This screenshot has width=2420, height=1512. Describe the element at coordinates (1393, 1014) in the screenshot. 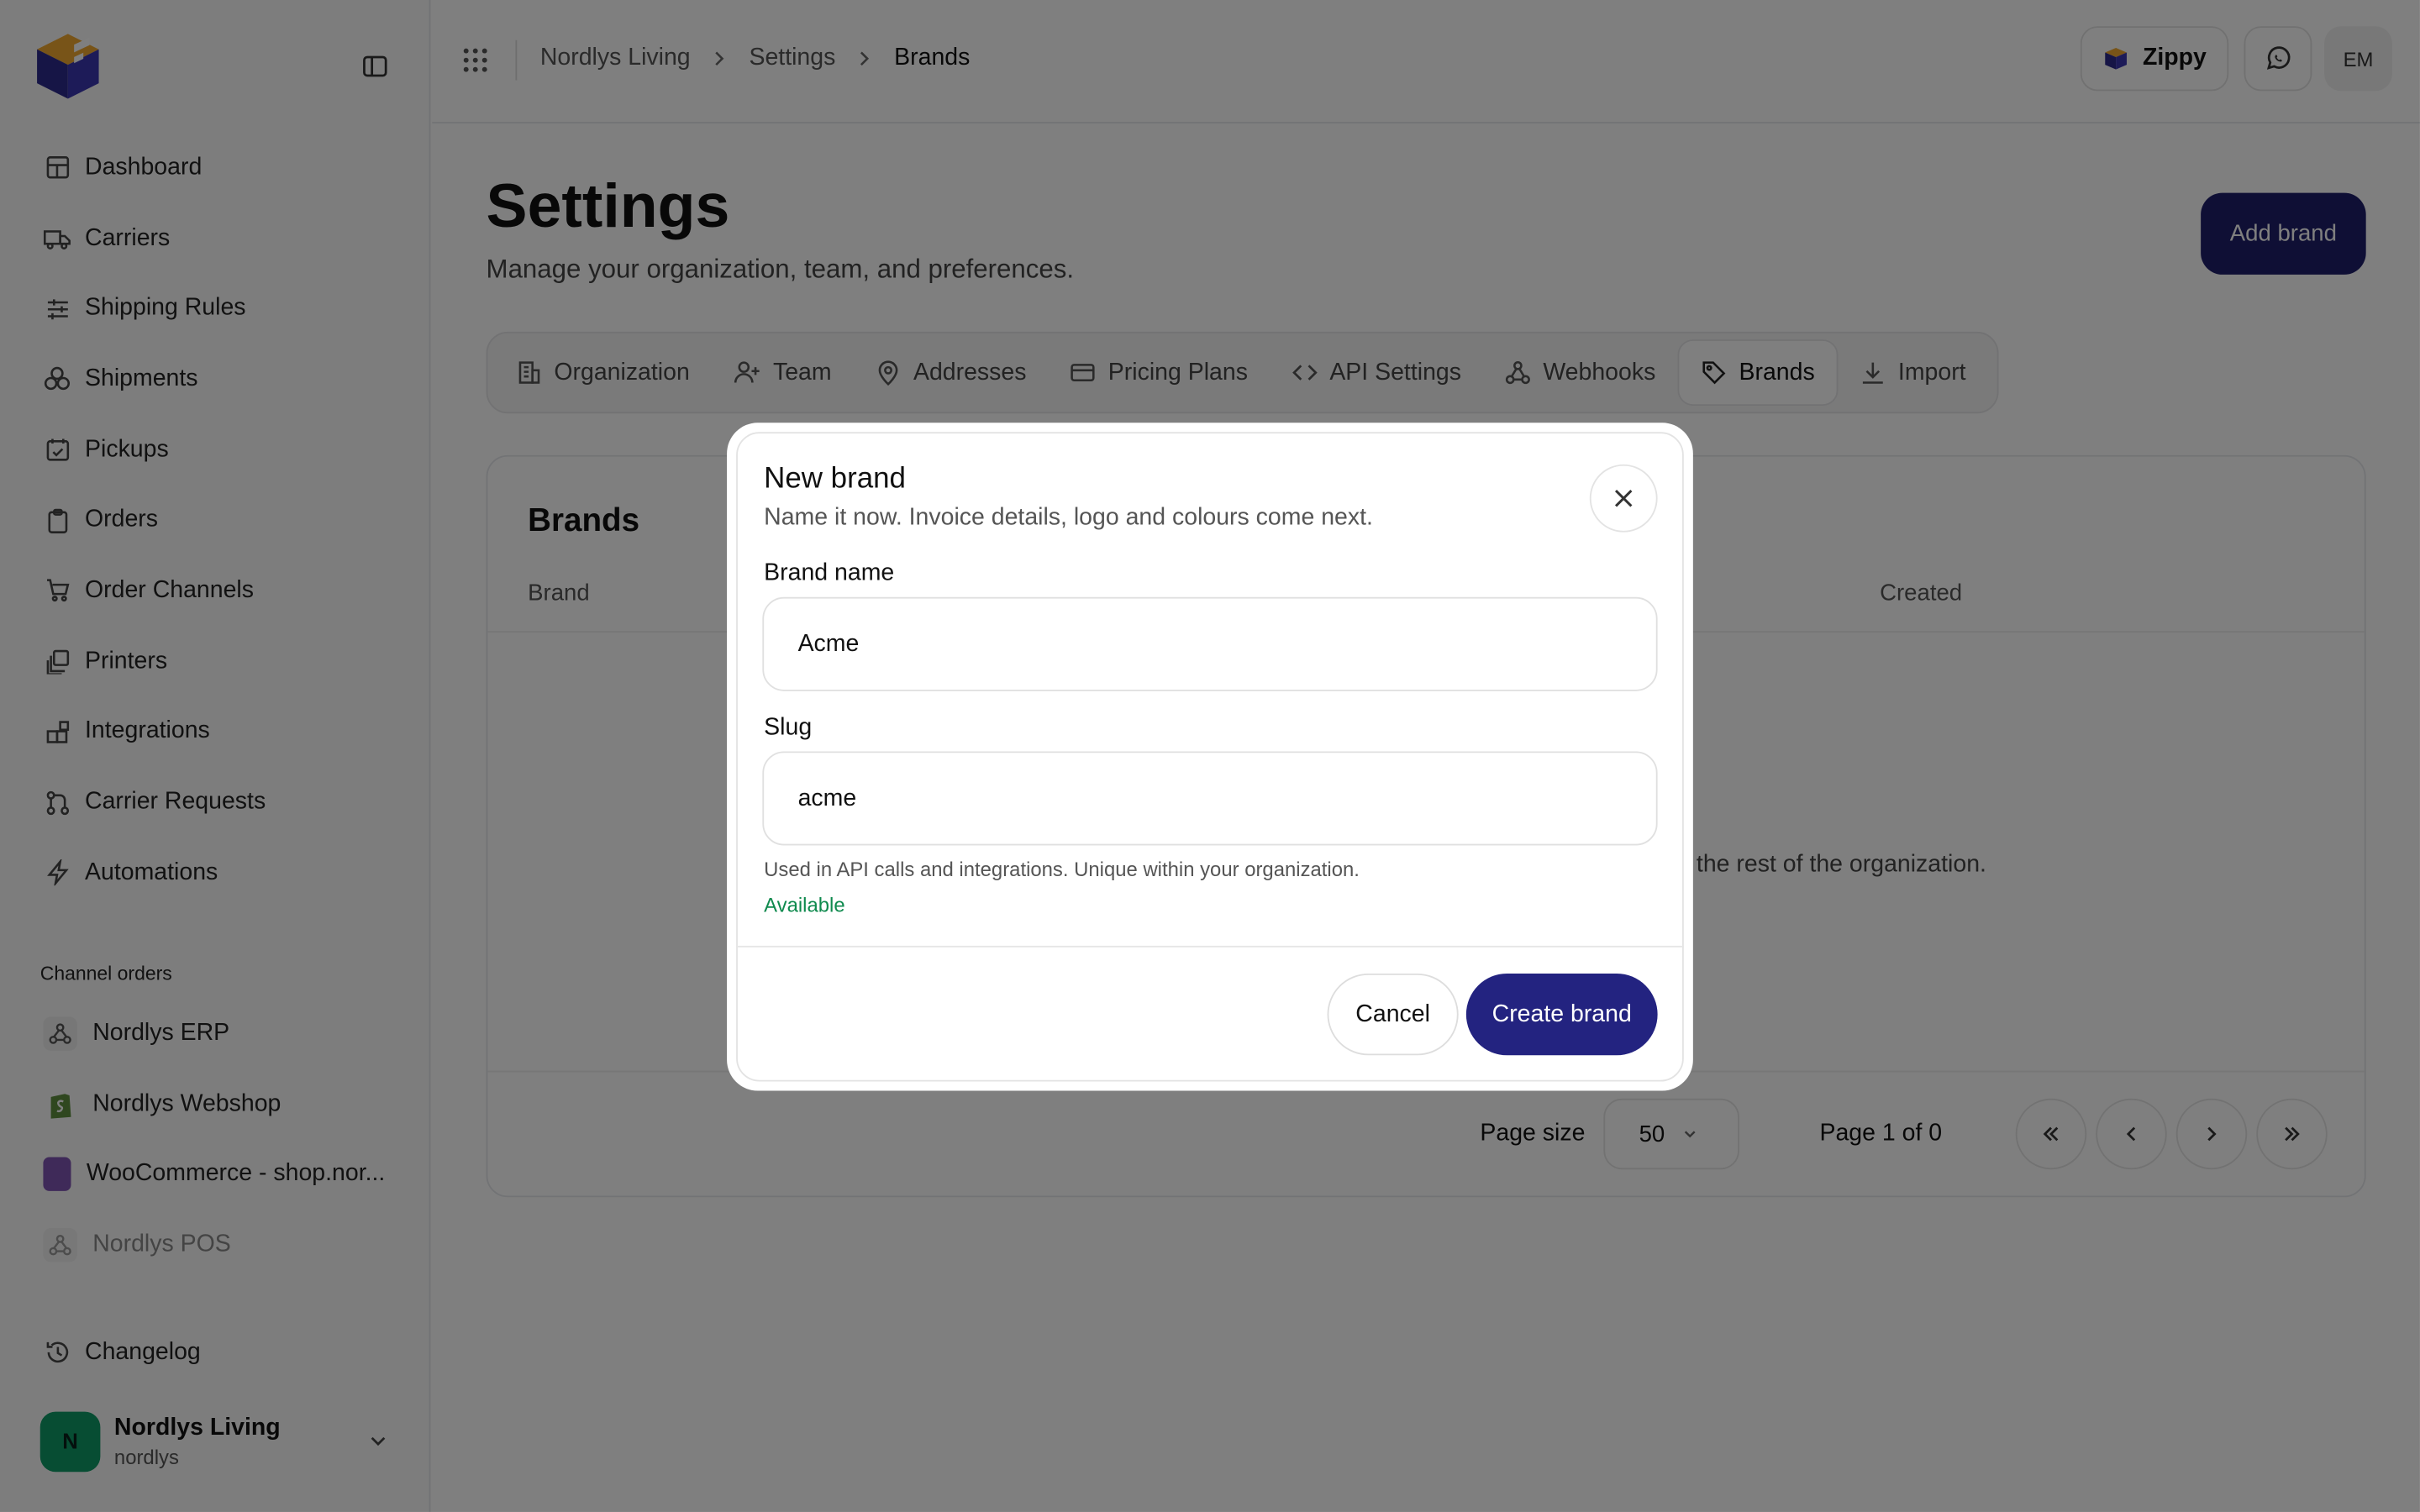

I see `cancel-button: Cancel` at that location.